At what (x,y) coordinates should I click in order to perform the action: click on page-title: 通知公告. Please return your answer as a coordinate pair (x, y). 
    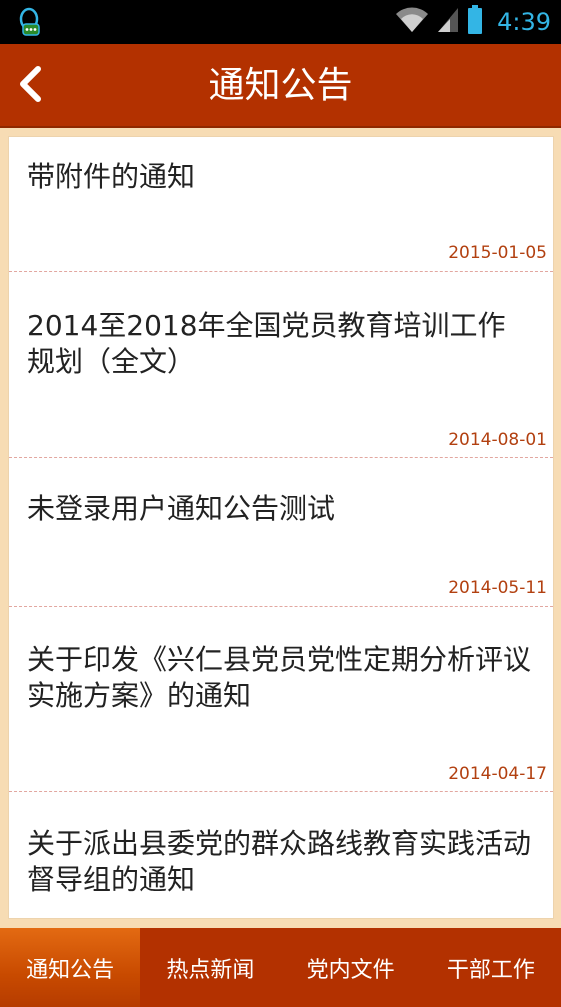
    Looking at the image, I should click on (280, 85).